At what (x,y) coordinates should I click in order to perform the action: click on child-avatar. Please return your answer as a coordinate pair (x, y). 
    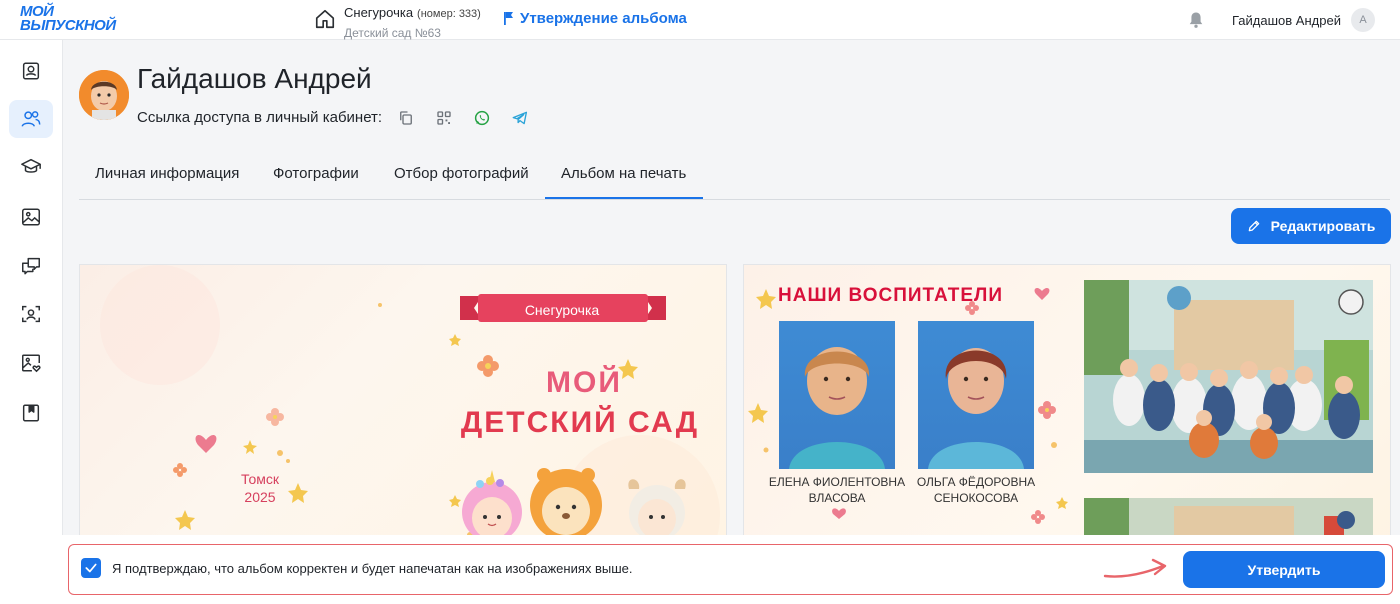
    Looking at the image, I should click on (104, 95).